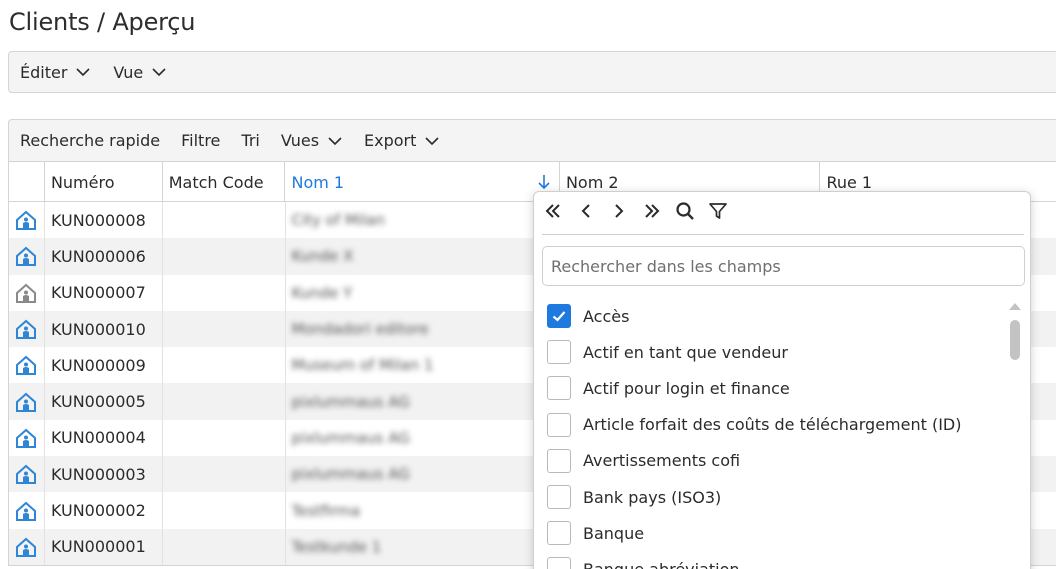 The image size is (1056, 569). Describe the element at coordinates (783, 234) in the screenshot. I see `field-chooser-divider` at that location.